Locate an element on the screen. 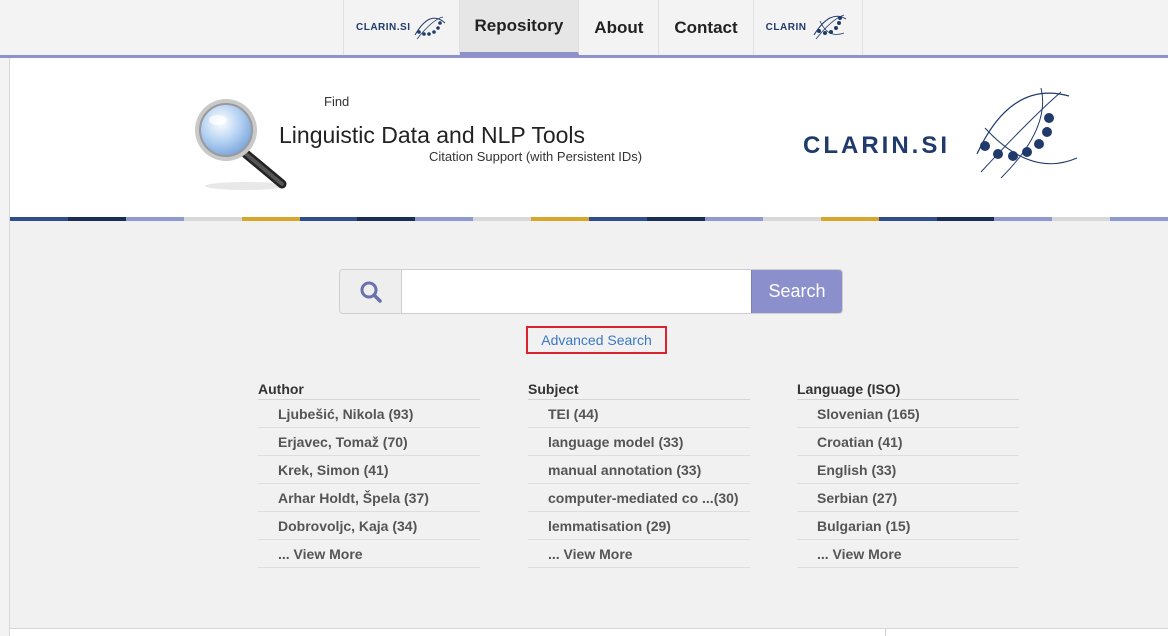  facet-item: computer-mediated co ...(30) is located at coordinates (639, 498).